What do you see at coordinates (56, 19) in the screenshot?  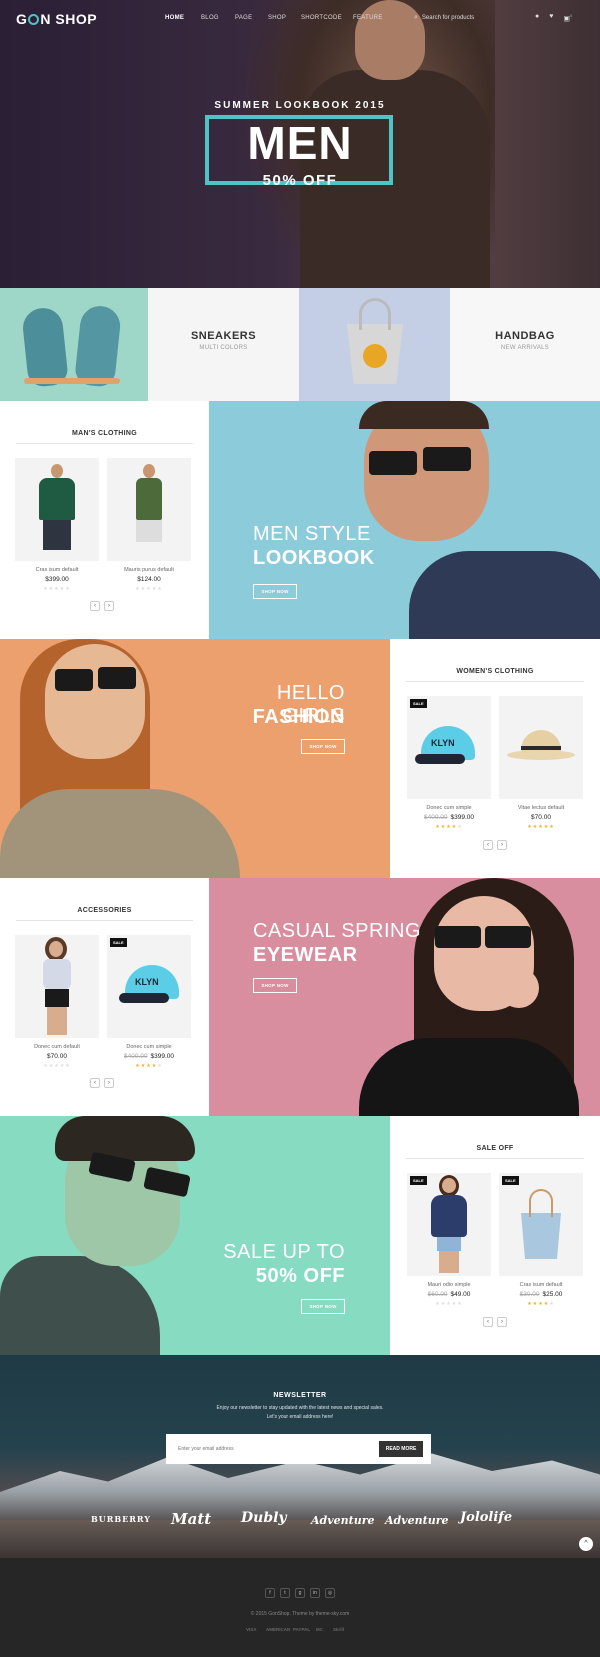 I see `site-logo: GN SHOP` at bounding box center [56, 19].